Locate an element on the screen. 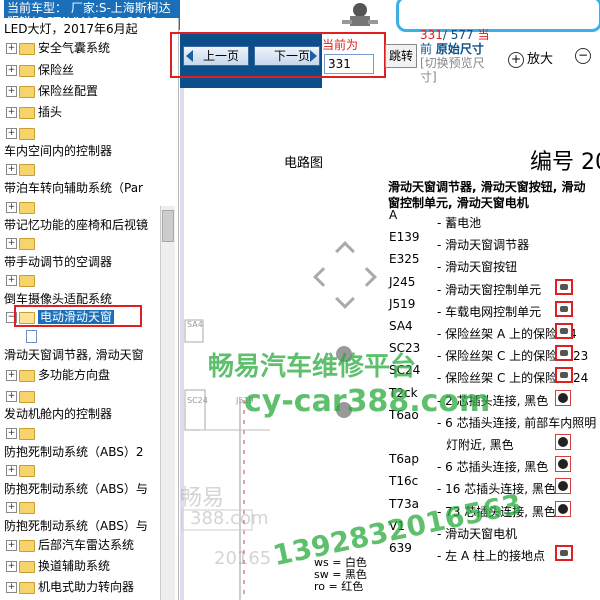 This screenshot has height=600, width=600. tree-section-label: LED大灯，2017年6月起 is located at coordinates (71, 29).